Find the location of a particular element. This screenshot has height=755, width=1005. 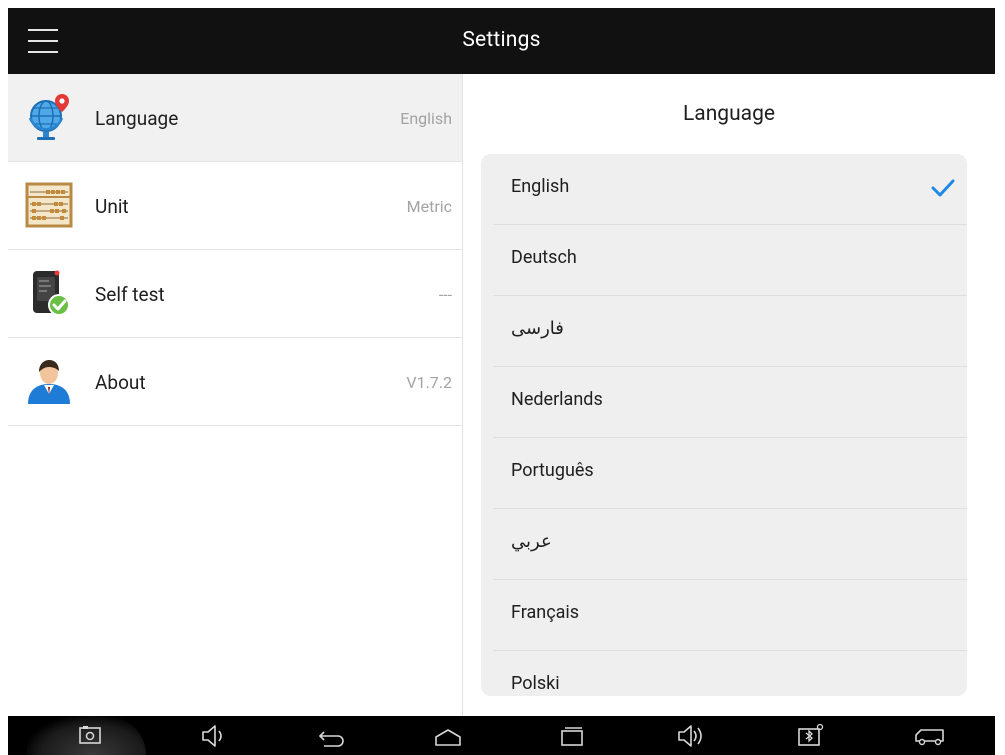

volume-up-icon is located at coordinates (690, 736).